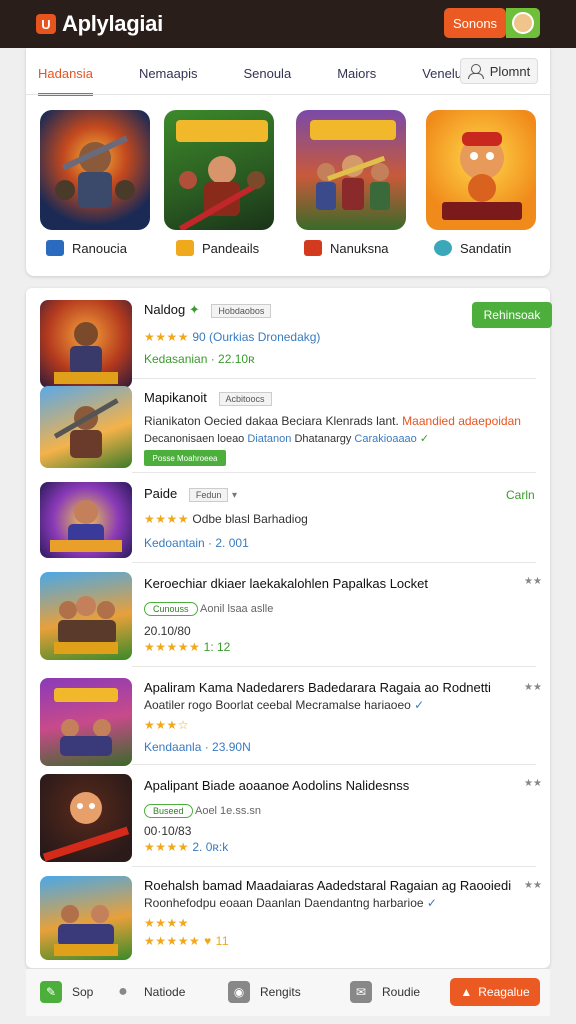 The height and width of the screenshot is (1024, 576). What do you see at coordinates (46, 24) in the screenshot?
I see `app-logo-icon: U` at bounding box center [46, 24].